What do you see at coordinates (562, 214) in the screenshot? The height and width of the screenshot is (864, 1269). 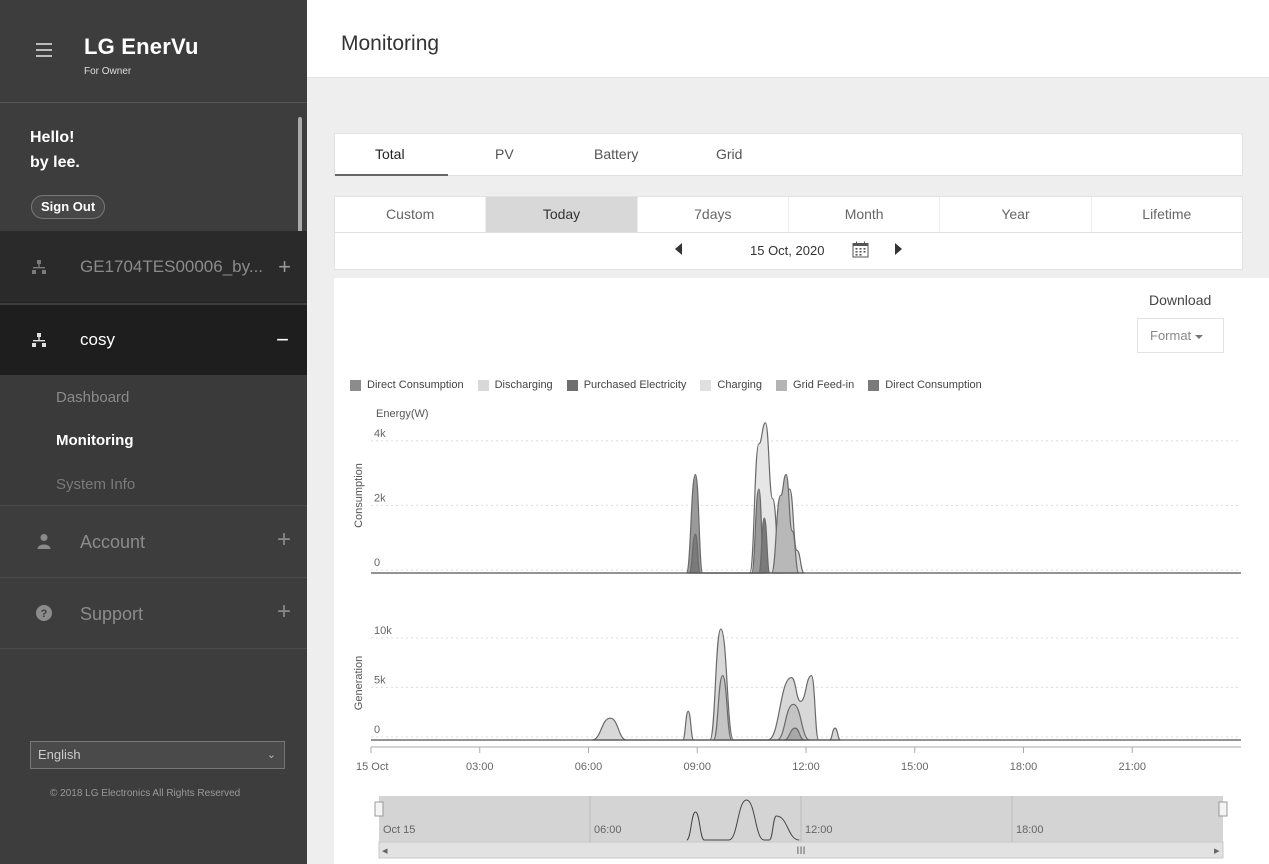 I see `tab-today: Today` at bounding box center [562, 214].